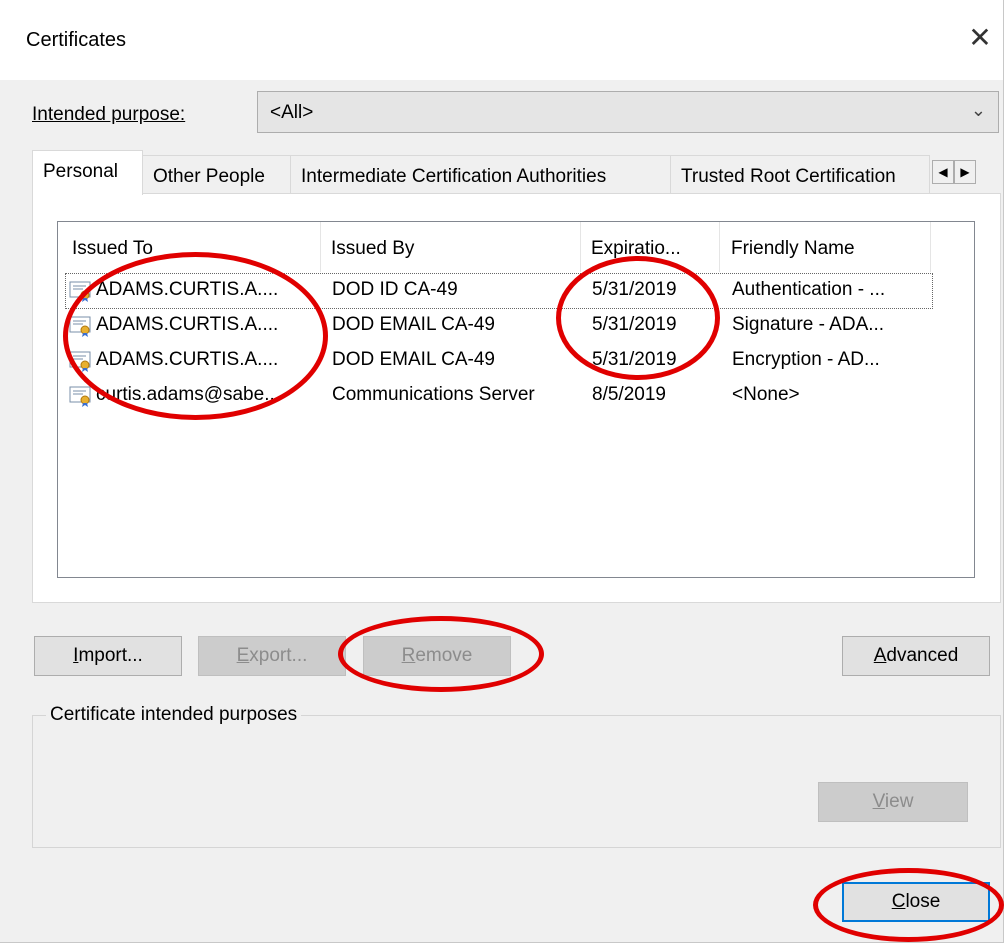 The image size is (1004, 943). What do you see at coordinates (372, 249) in the screenshot?
I see `column-issued-by: Issued By` at bounding box center [372, 249].